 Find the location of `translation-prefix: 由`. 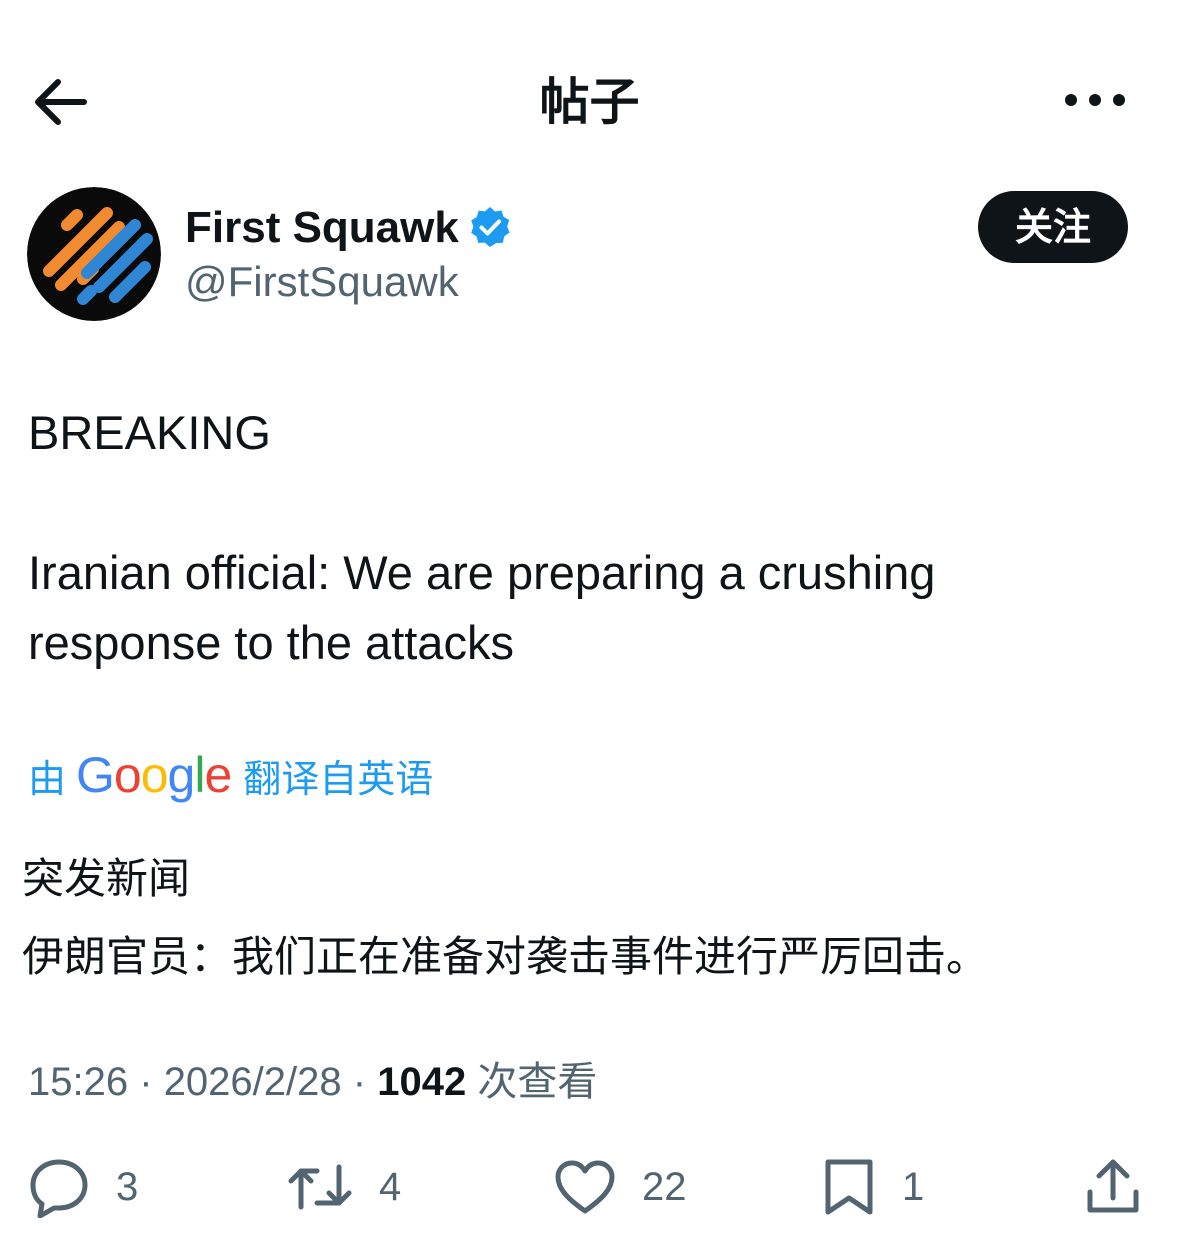

translation-prefix: 由 is located at coordinates (47, 778).